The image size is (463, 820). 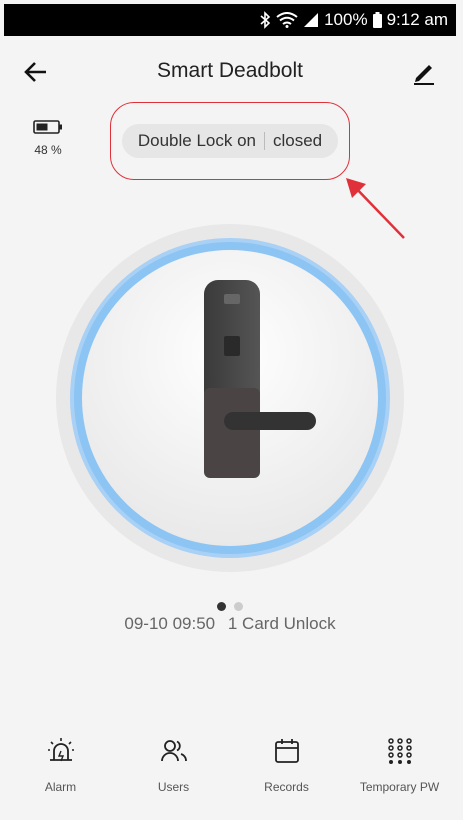 What do you see at coordinates (286, 787) in the screenshot?
I see `nav-label-records: Records` at bounding box center [286, 787].